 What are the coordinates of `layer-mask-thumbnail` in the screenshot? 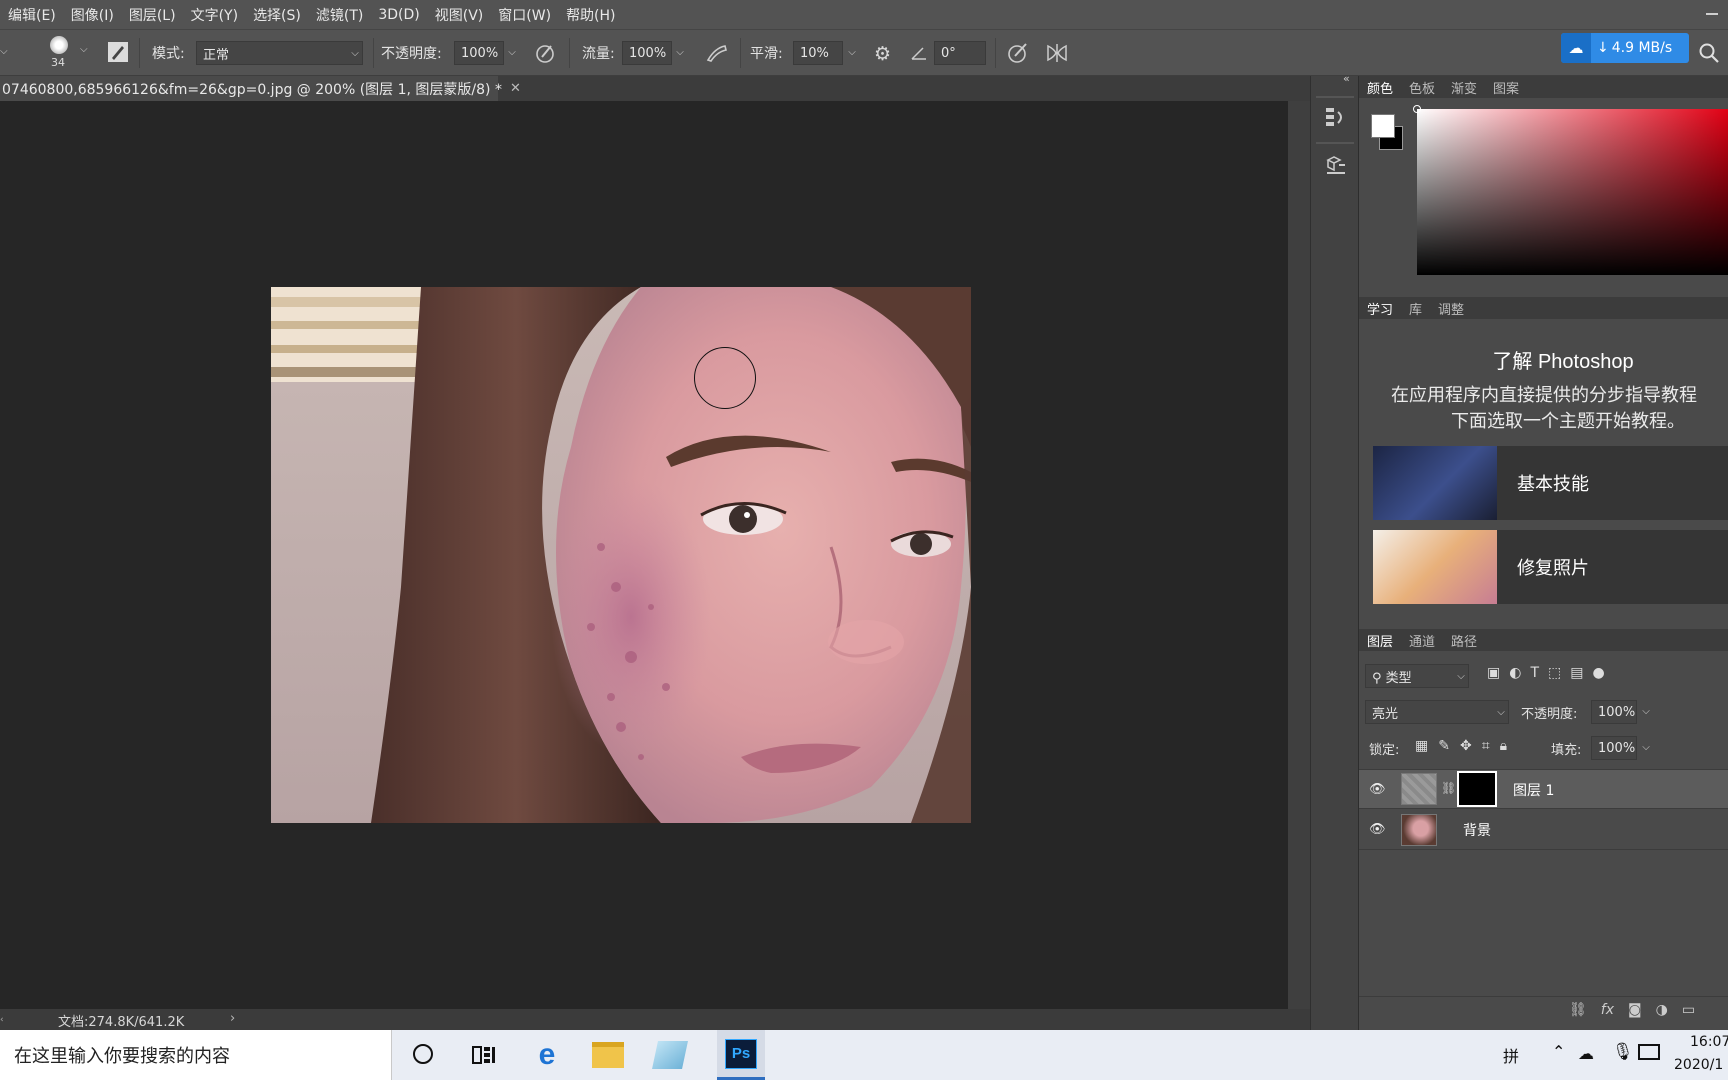 It's located at (1477, 789).